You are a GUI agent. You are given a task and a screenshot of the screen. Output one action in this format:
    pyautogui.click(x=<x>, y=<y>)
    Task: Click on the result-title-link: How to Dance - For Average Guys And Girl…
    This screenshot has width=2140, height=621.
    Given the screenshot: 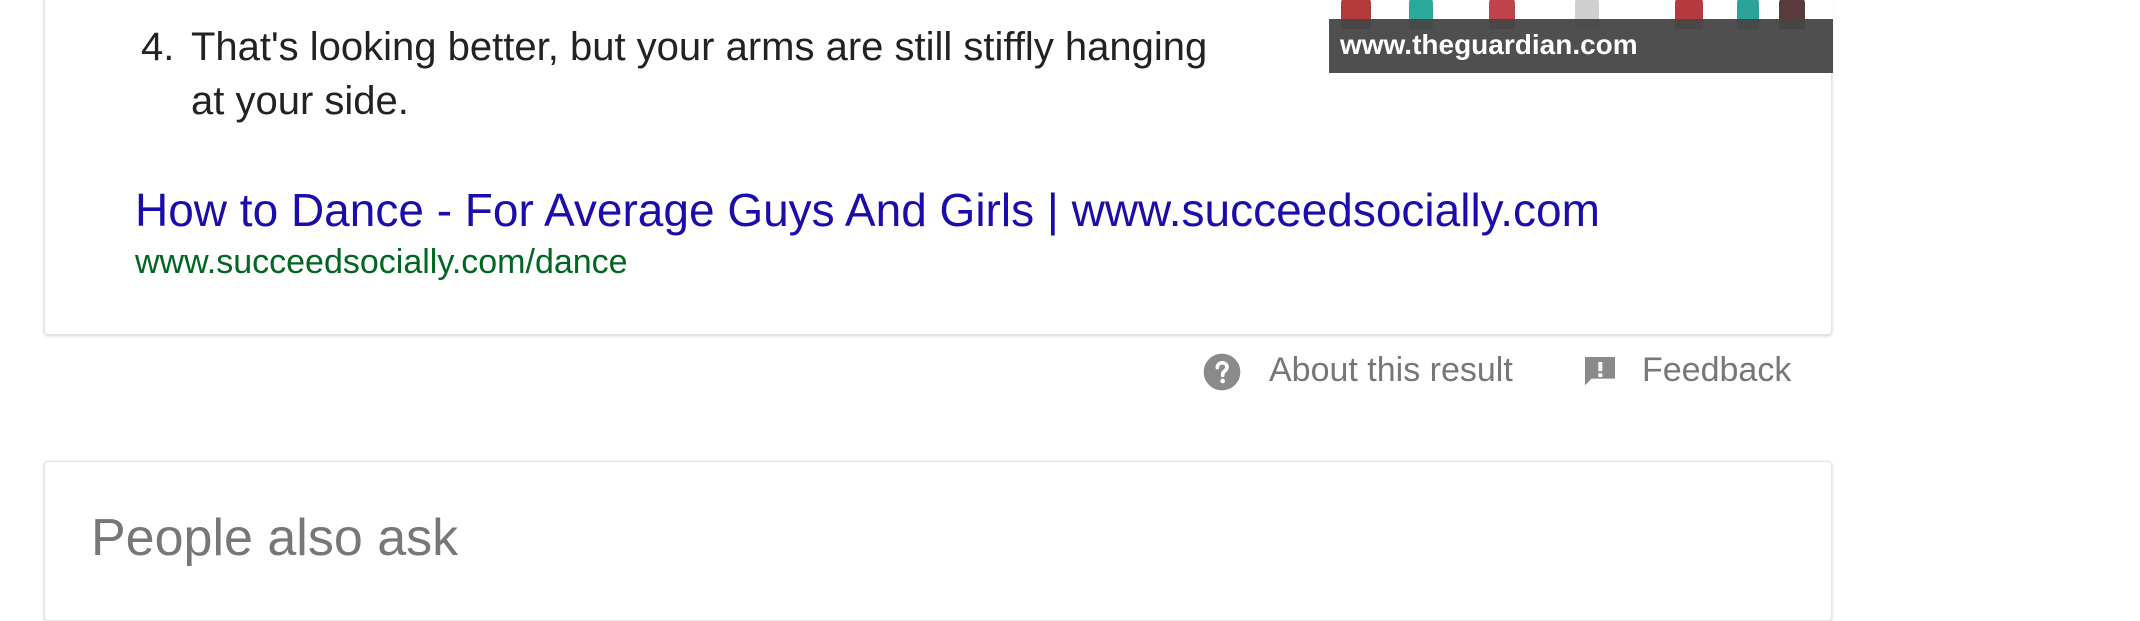 What is the action you would take?
    pyautogui.click(x=867, y=210)
    